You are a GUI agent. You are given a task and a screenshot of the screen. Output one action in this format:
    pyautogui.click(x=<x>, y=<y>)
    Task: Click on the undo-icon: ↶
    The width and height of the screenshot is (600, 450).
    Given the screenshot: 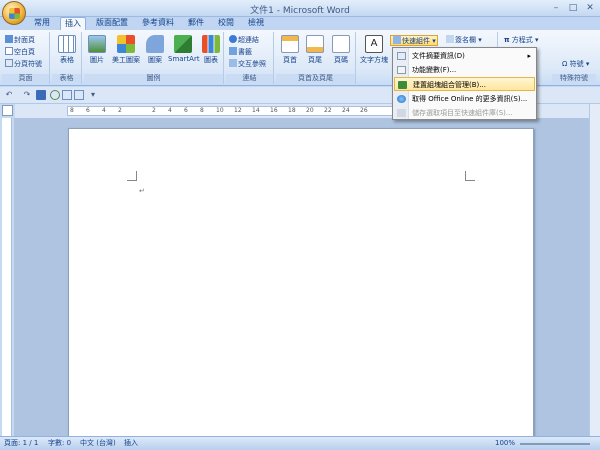 What is the action you would take?
    pyautogui.click(x=9, y=95)
    